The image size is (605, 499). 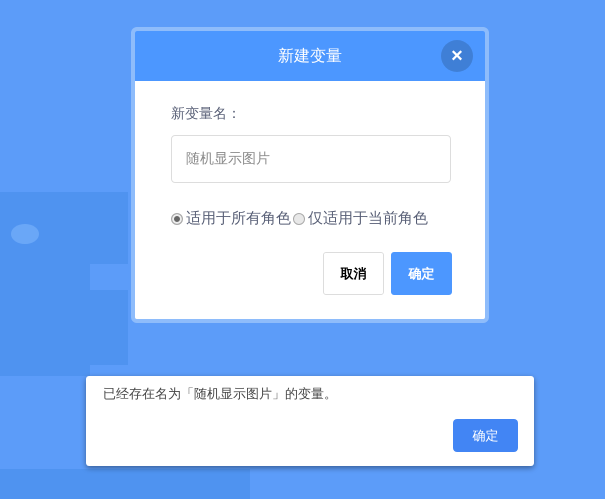 What do you see at coordinates (485, 435) in the screenshot?
I see `ok-button: 确定` at bounding box center [485, 435].